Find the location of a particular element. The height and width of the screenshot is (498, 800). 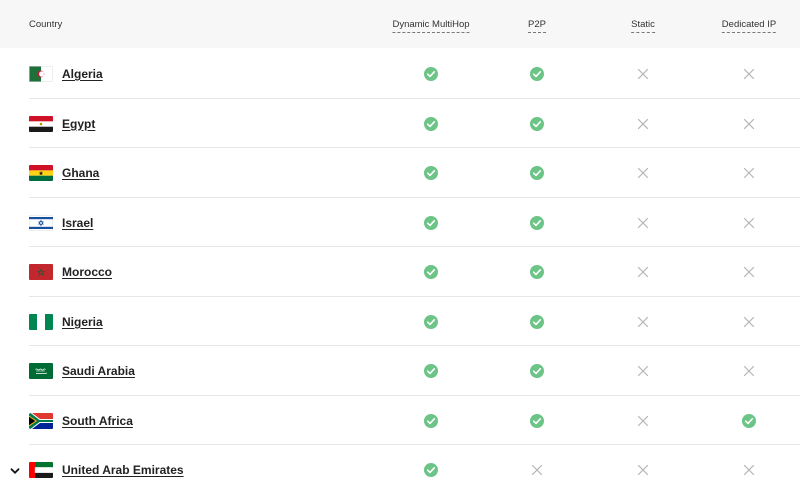

country-link: United Arab Emirates is located at coordinates (123, 470).